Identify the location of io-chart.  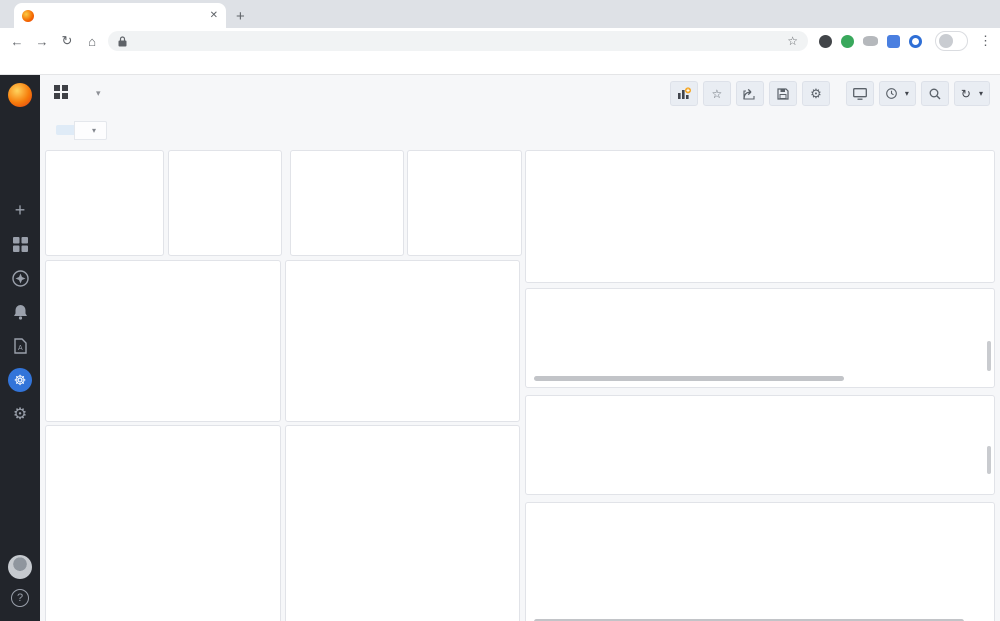
(163, 502).